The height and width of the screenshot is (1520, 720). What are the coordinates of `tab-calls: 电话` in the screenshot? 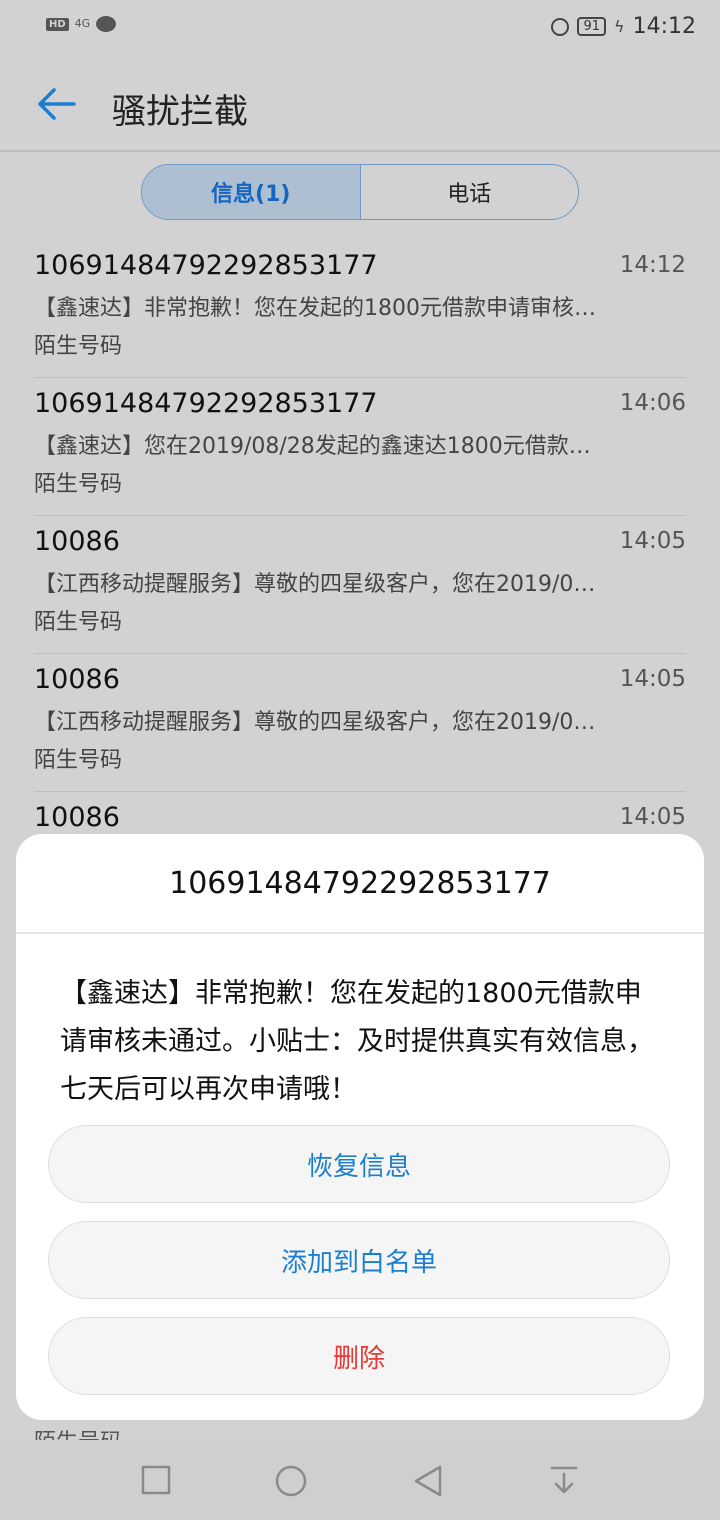 It's located at (470, 192).